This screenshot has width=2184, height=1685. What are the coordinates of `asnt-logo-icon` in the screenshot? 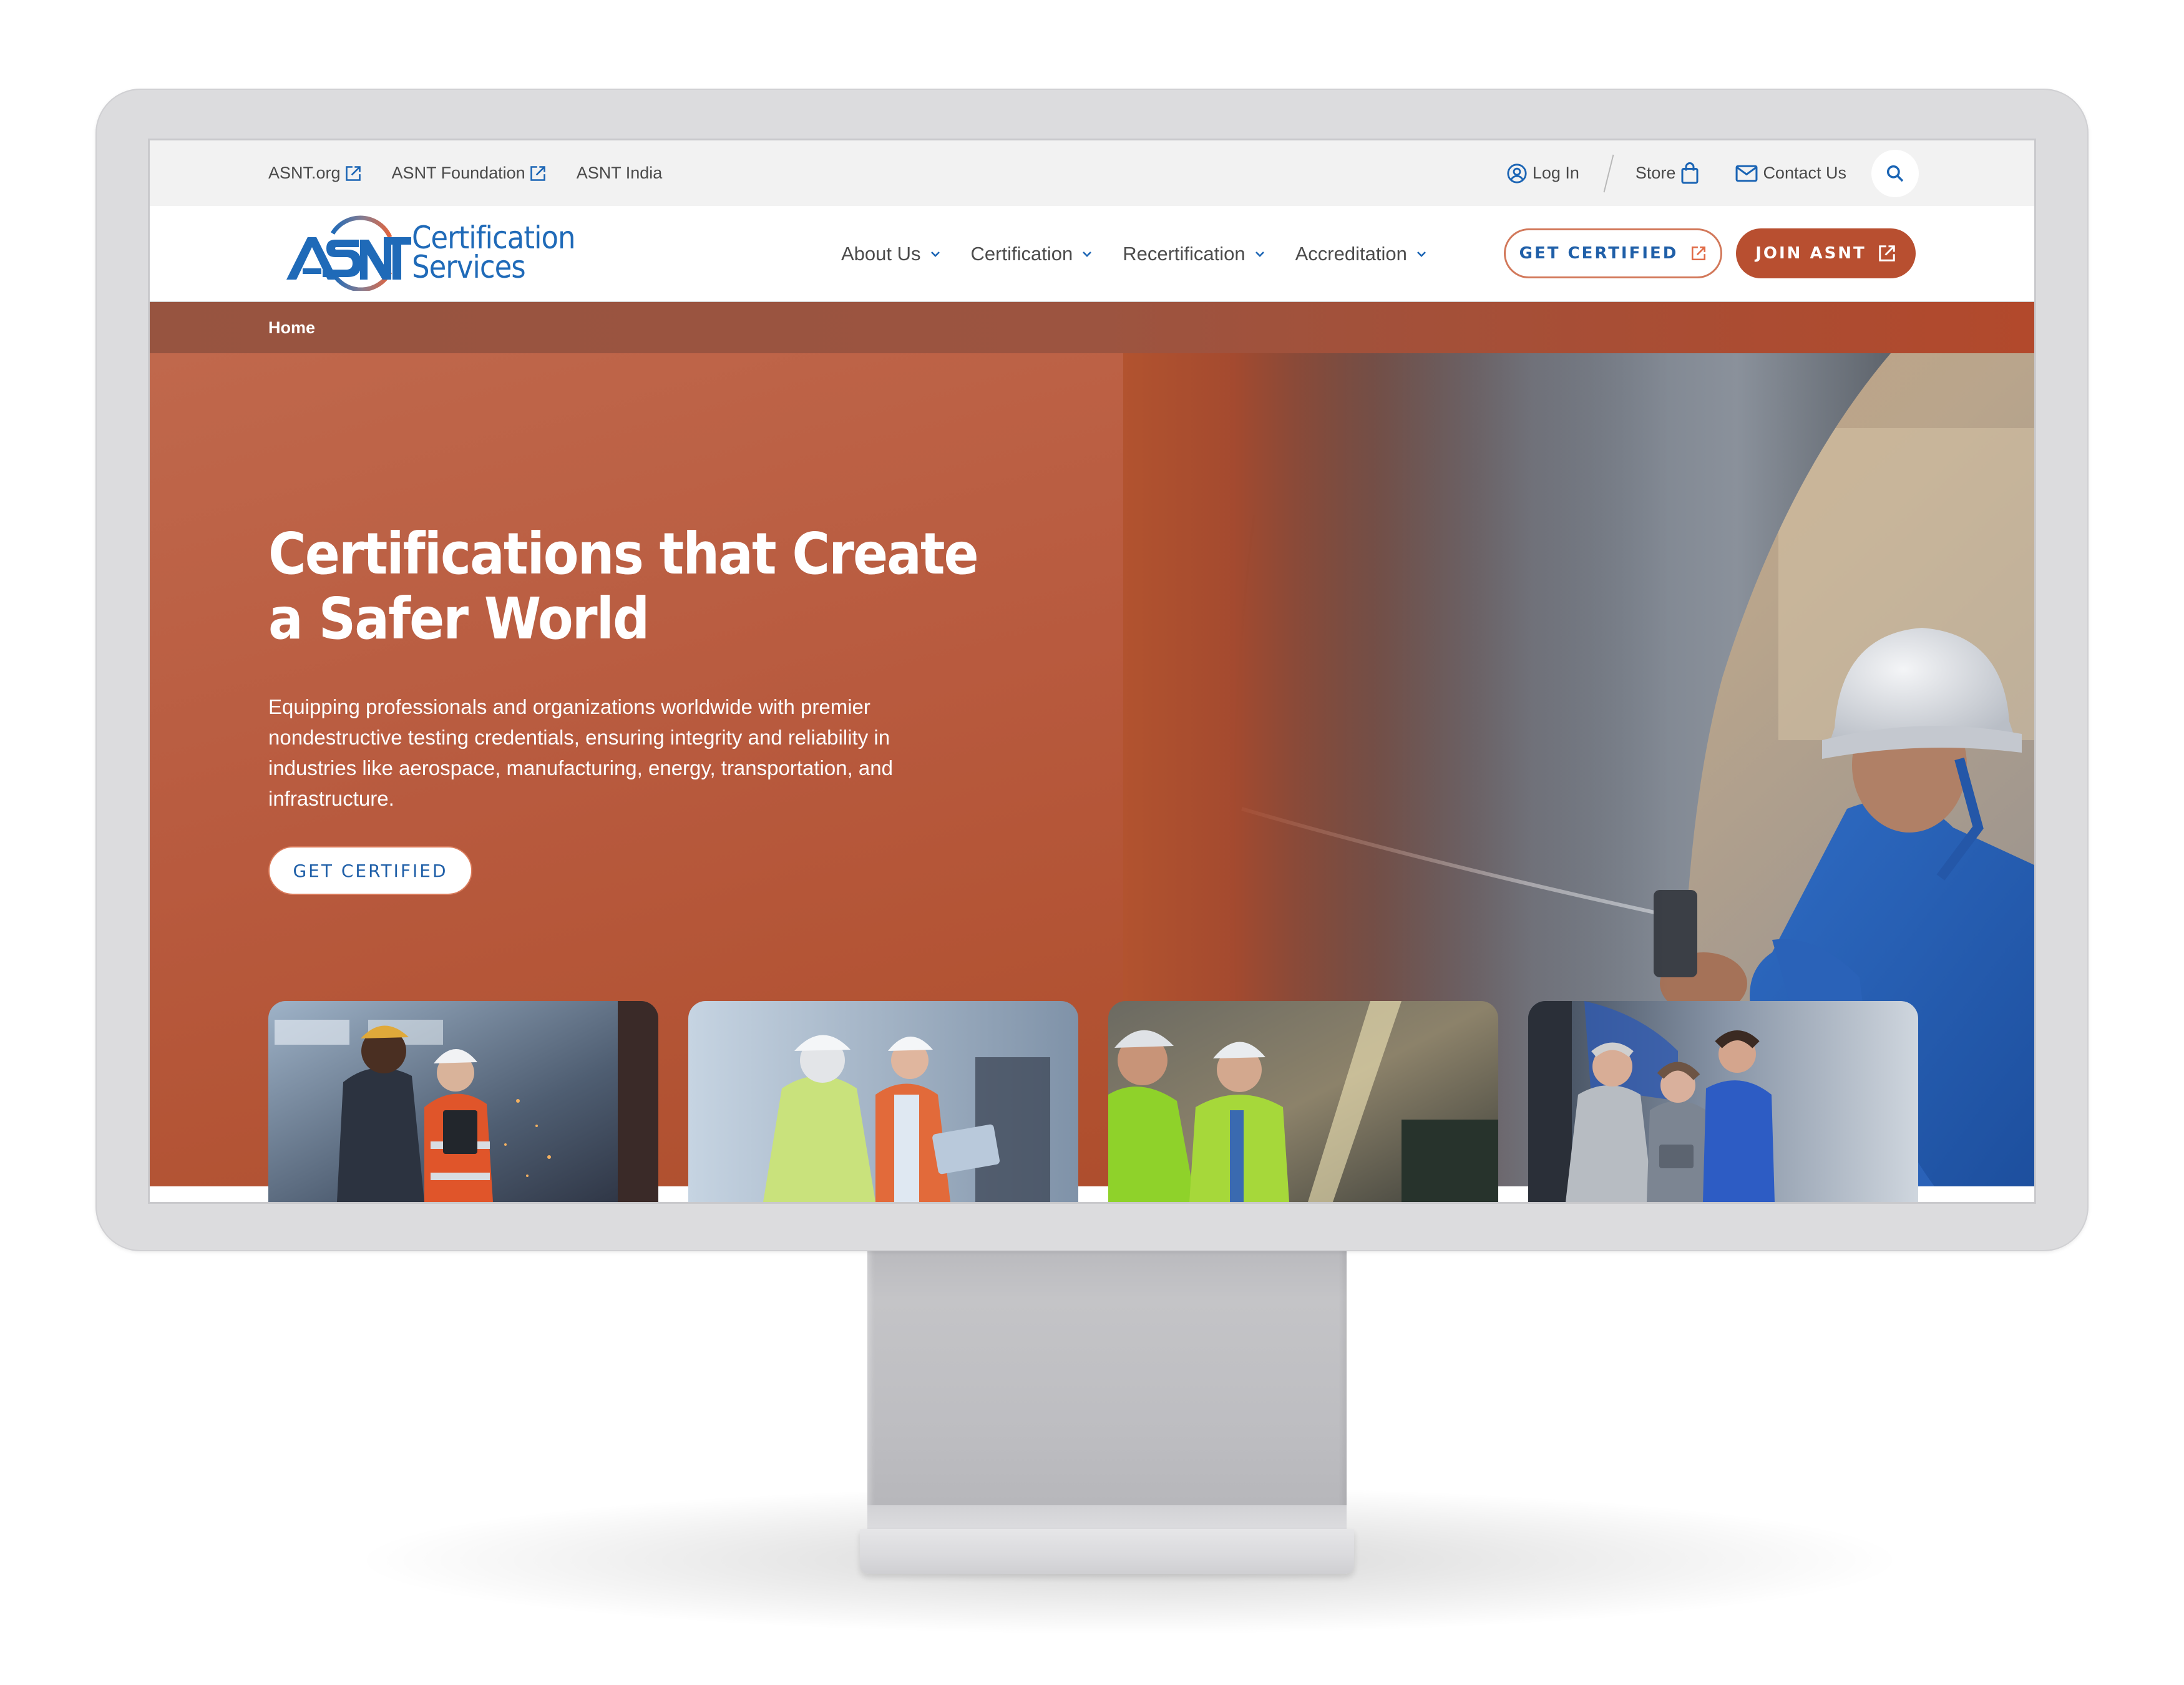 It's located at (348, 253).